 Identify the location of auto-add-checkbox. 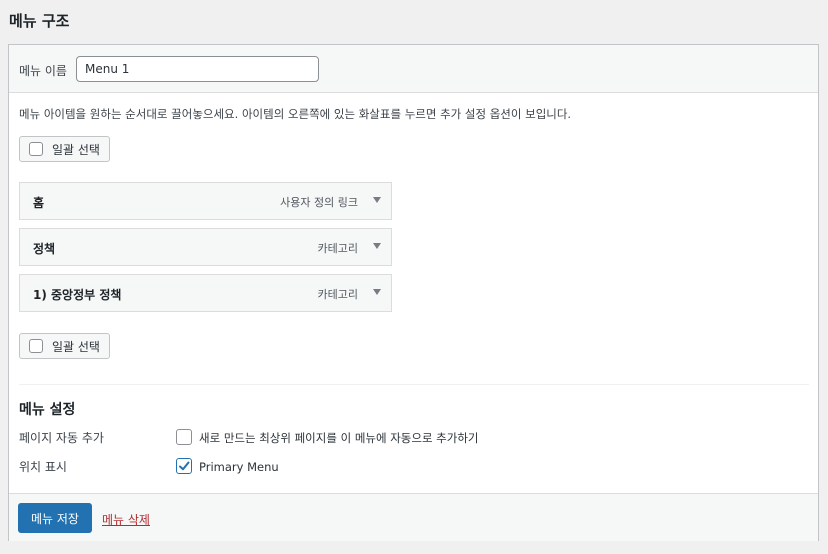
(184, 437).